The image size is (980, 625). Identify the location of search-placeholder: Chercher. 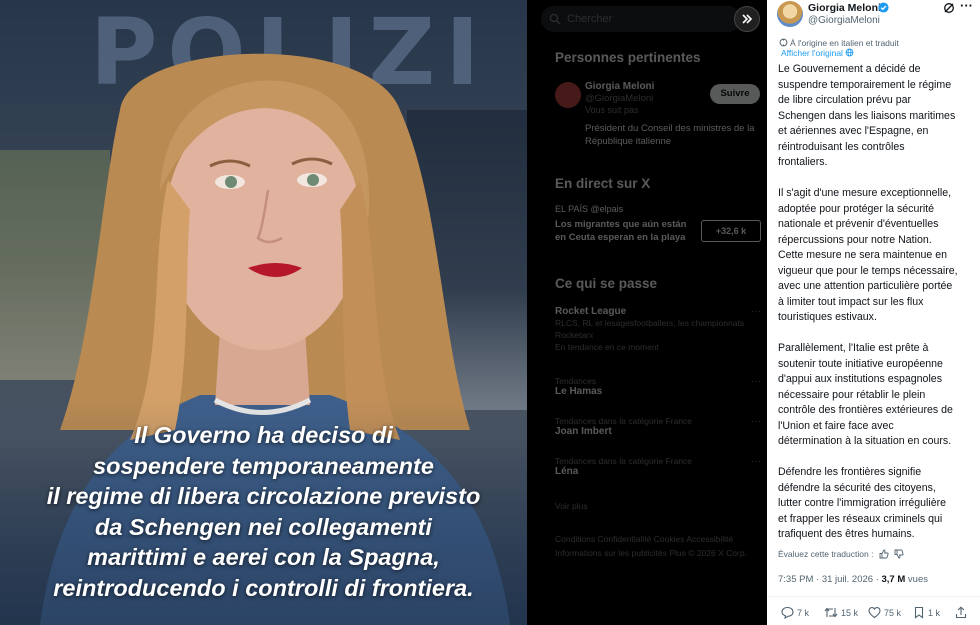
(590, 19).